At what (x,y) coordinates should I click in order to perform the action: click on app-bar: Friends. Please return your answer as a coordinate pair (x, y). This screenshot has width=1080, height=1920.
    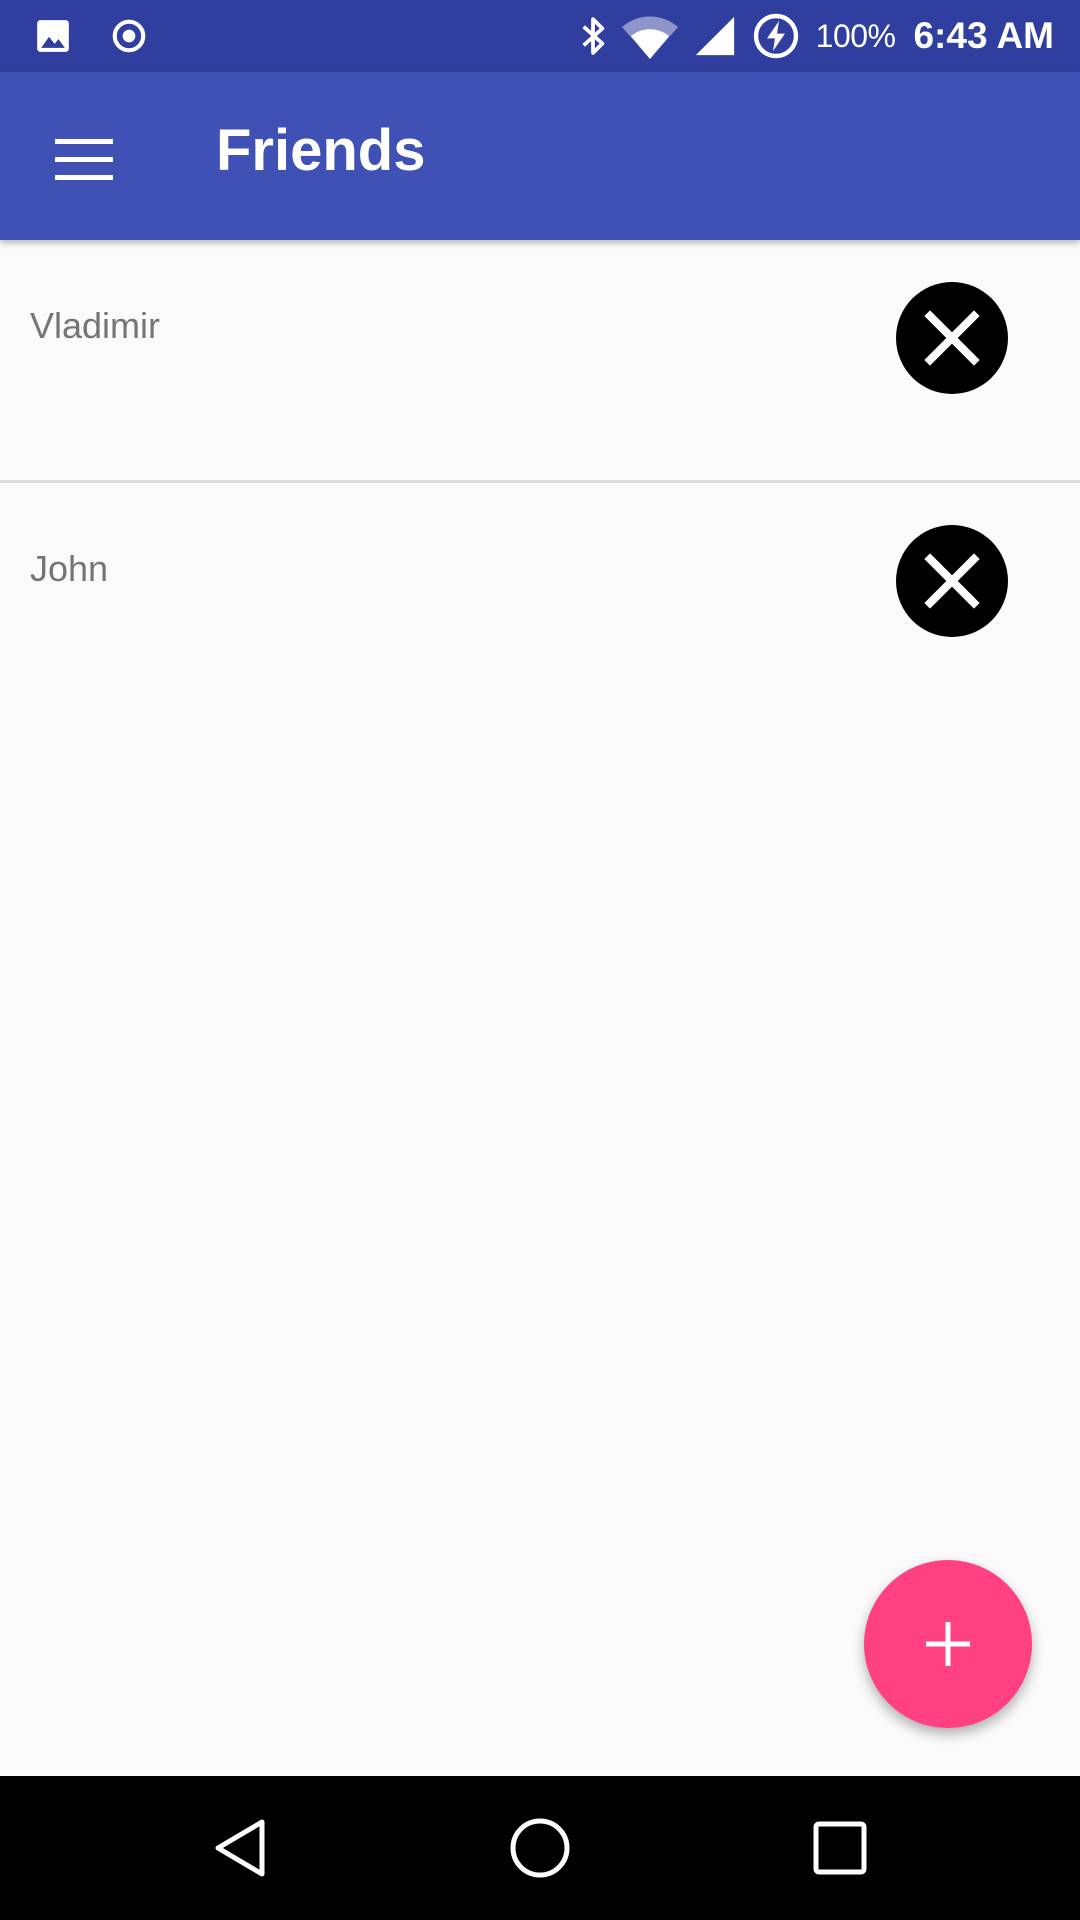
    Looking at the image, I should click on (540, 156).